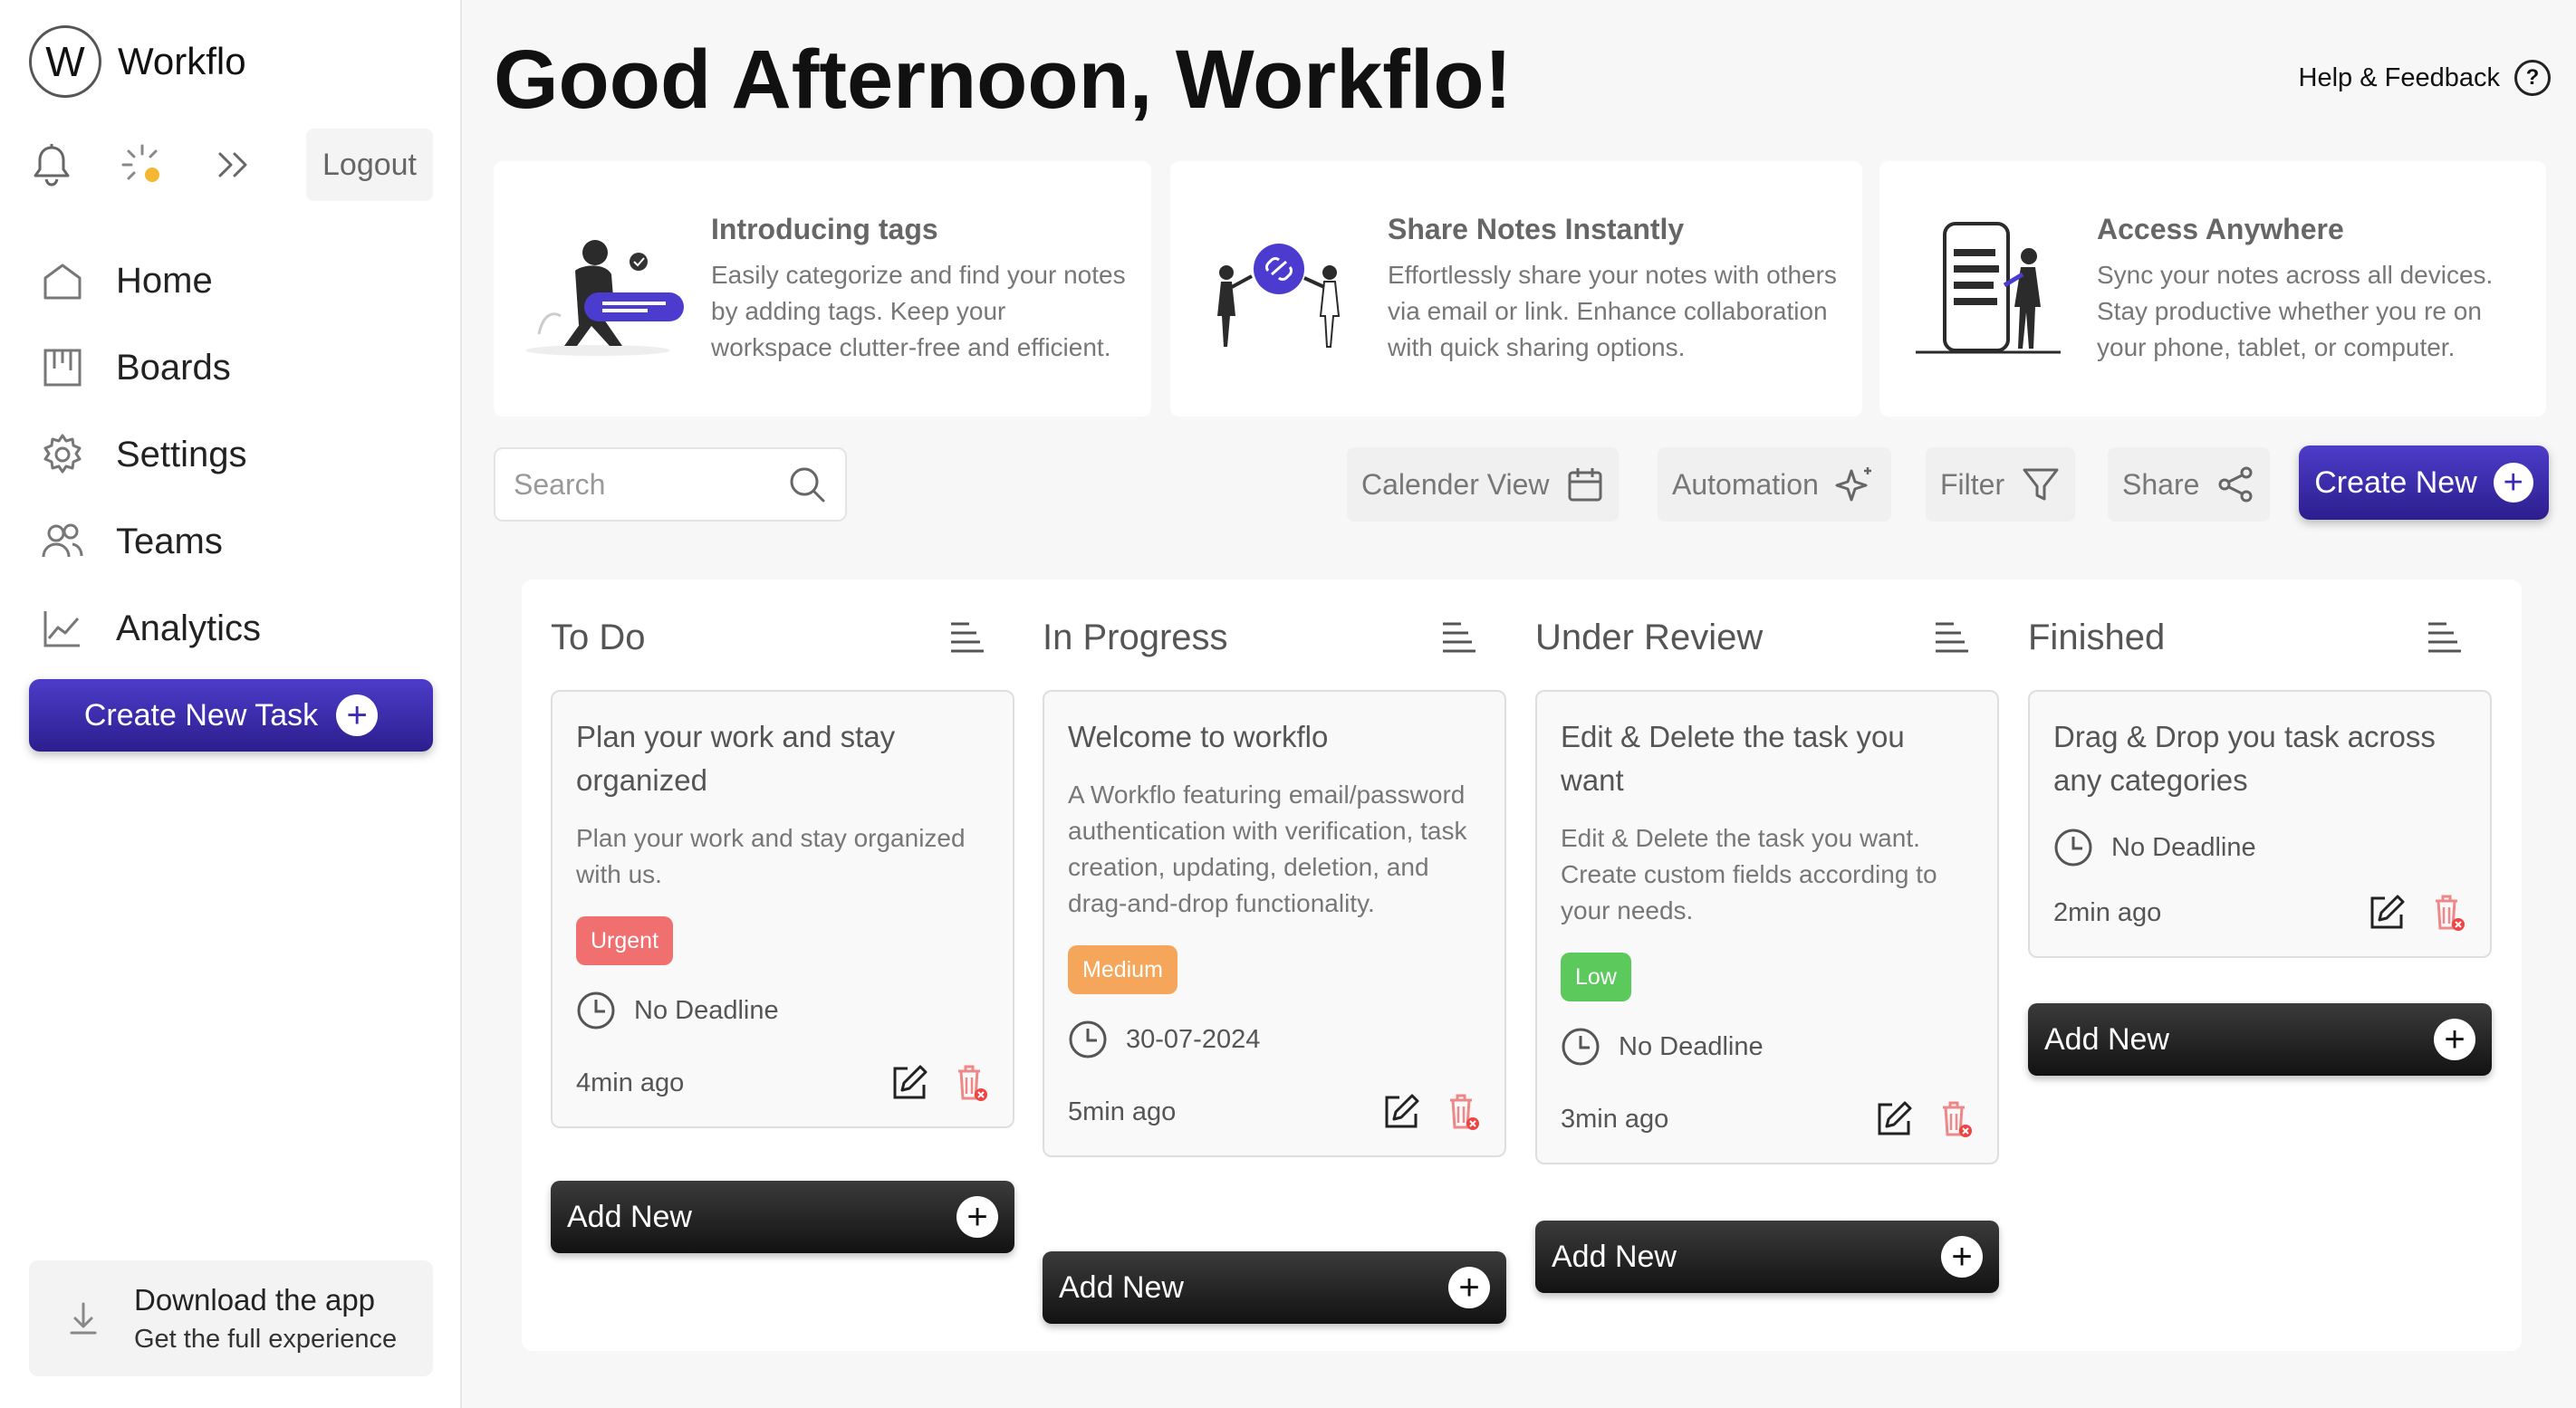  I want to click on logout-button: Logout, so click(369, 165).